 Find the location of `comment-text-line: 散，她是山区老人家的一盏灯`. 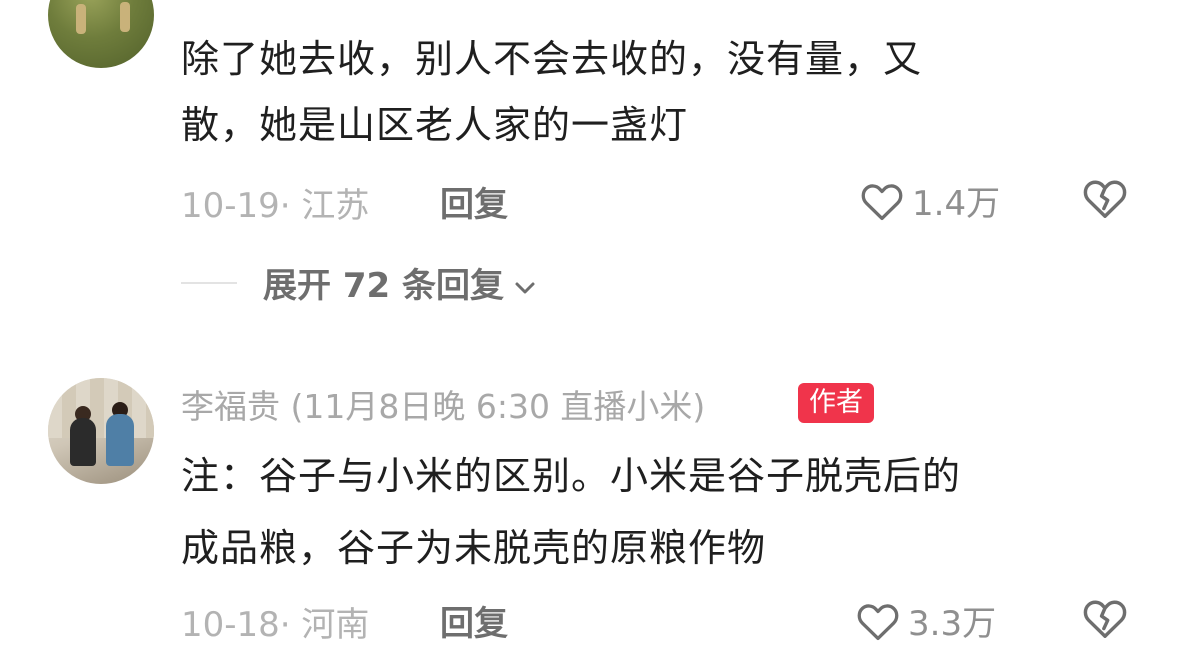

comment-text-line: 散，她是山区老人家的一盏灯 is located at coordinates (435, 125).